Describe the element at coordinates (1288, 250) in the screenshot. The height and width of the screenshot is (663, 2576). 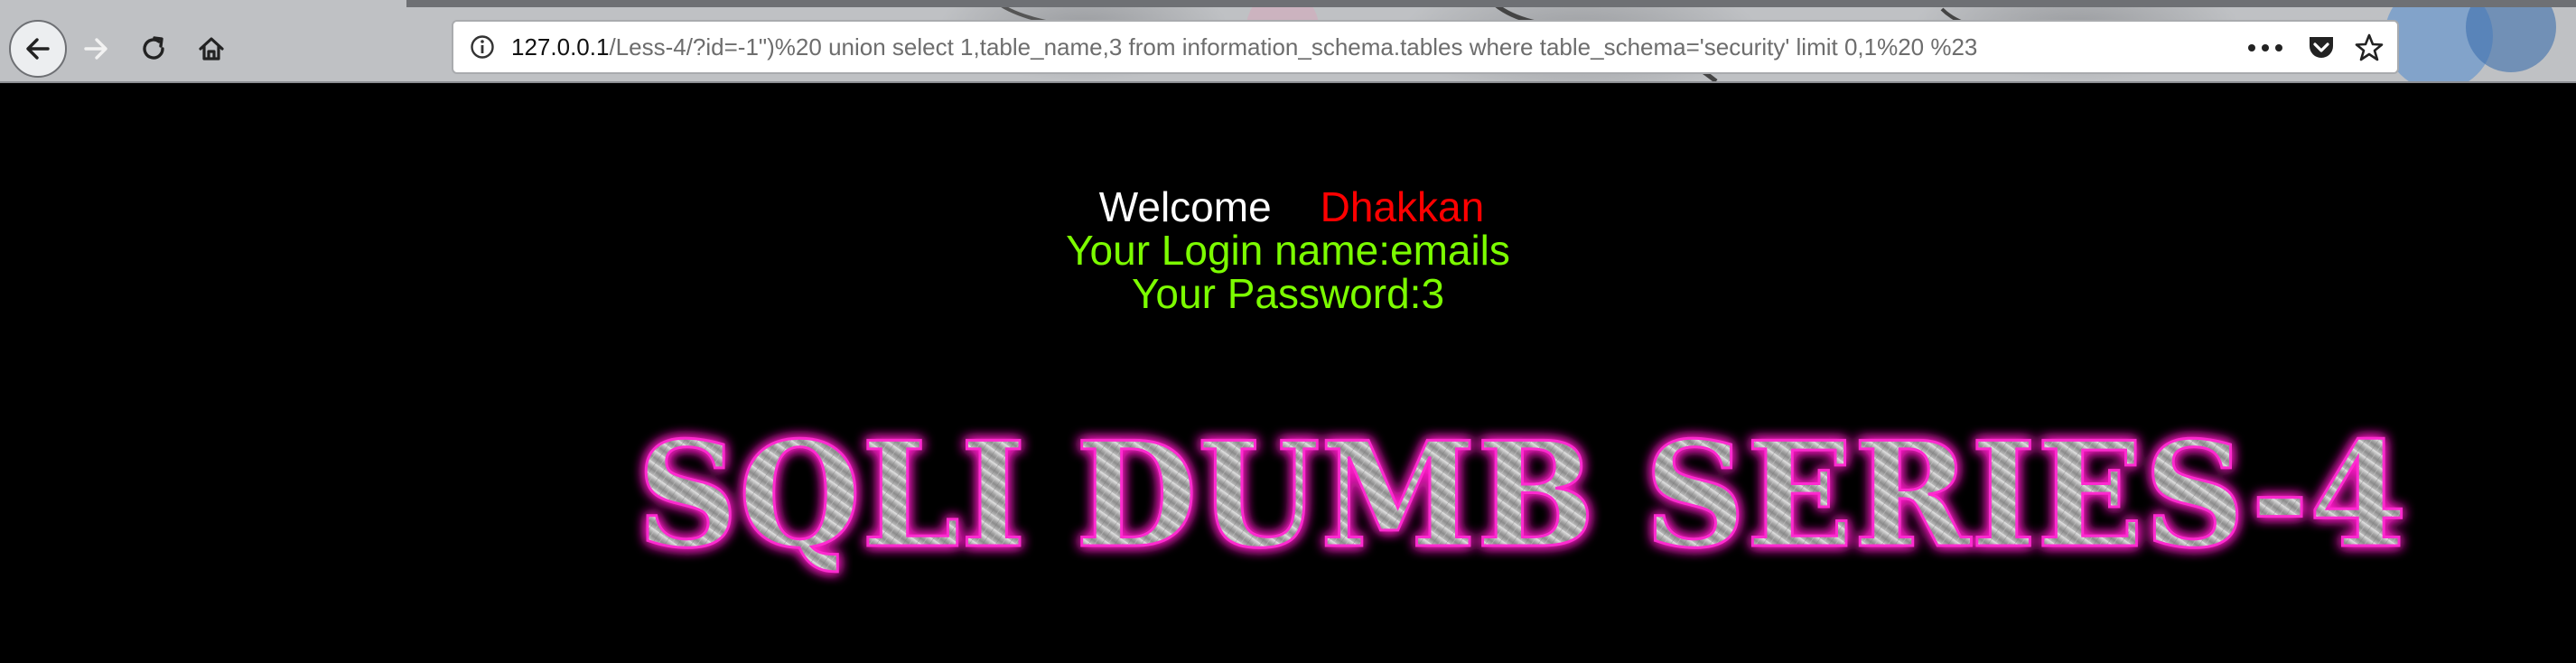
I see `login-name-result: Your Login name:emails` at that location.